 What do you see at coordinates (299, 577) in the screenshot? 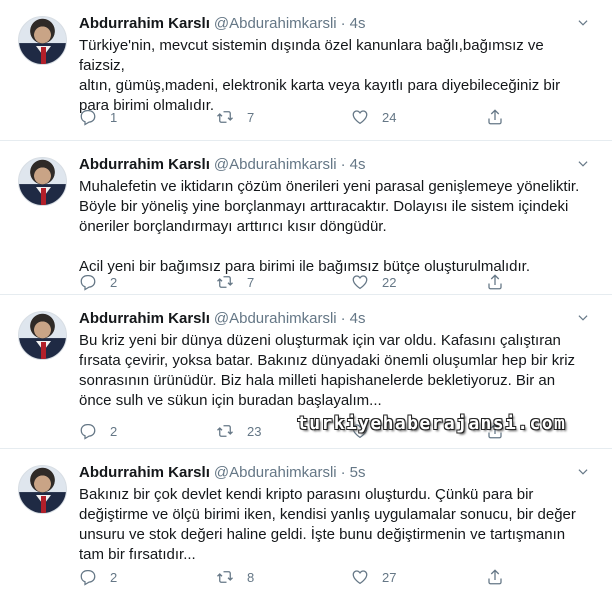
I see `tweet-actions: 2 8 27` at bounding box center [299, 577].